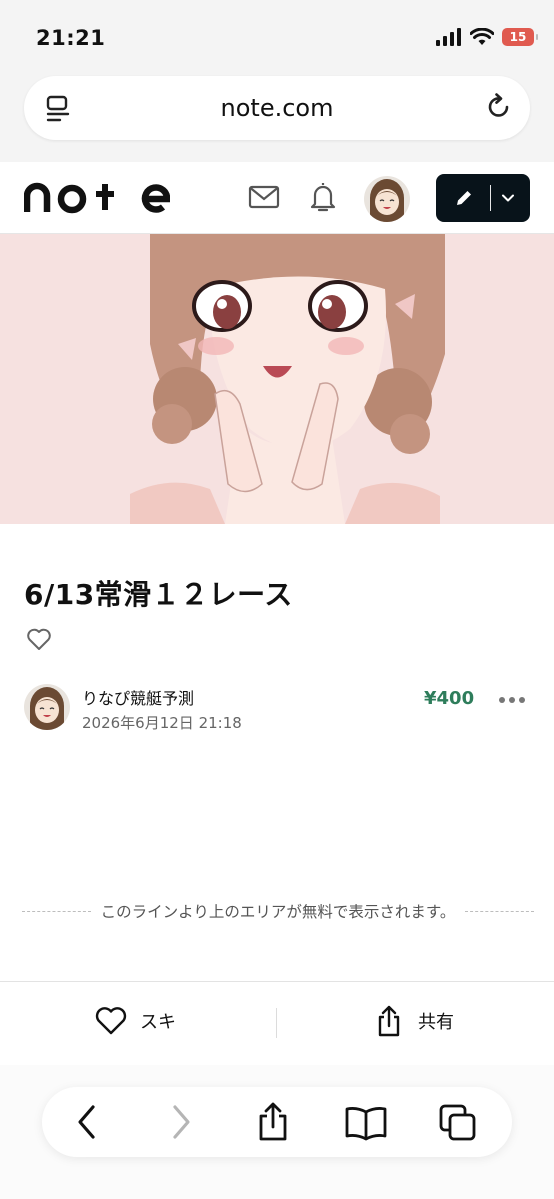  I want to click on pen-icon, so click(464, 198).